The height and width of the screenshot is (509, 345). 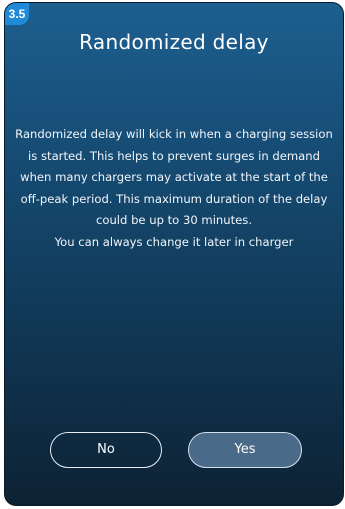 I want to click on step-badge: 3.5, so click(x=17, y=14).